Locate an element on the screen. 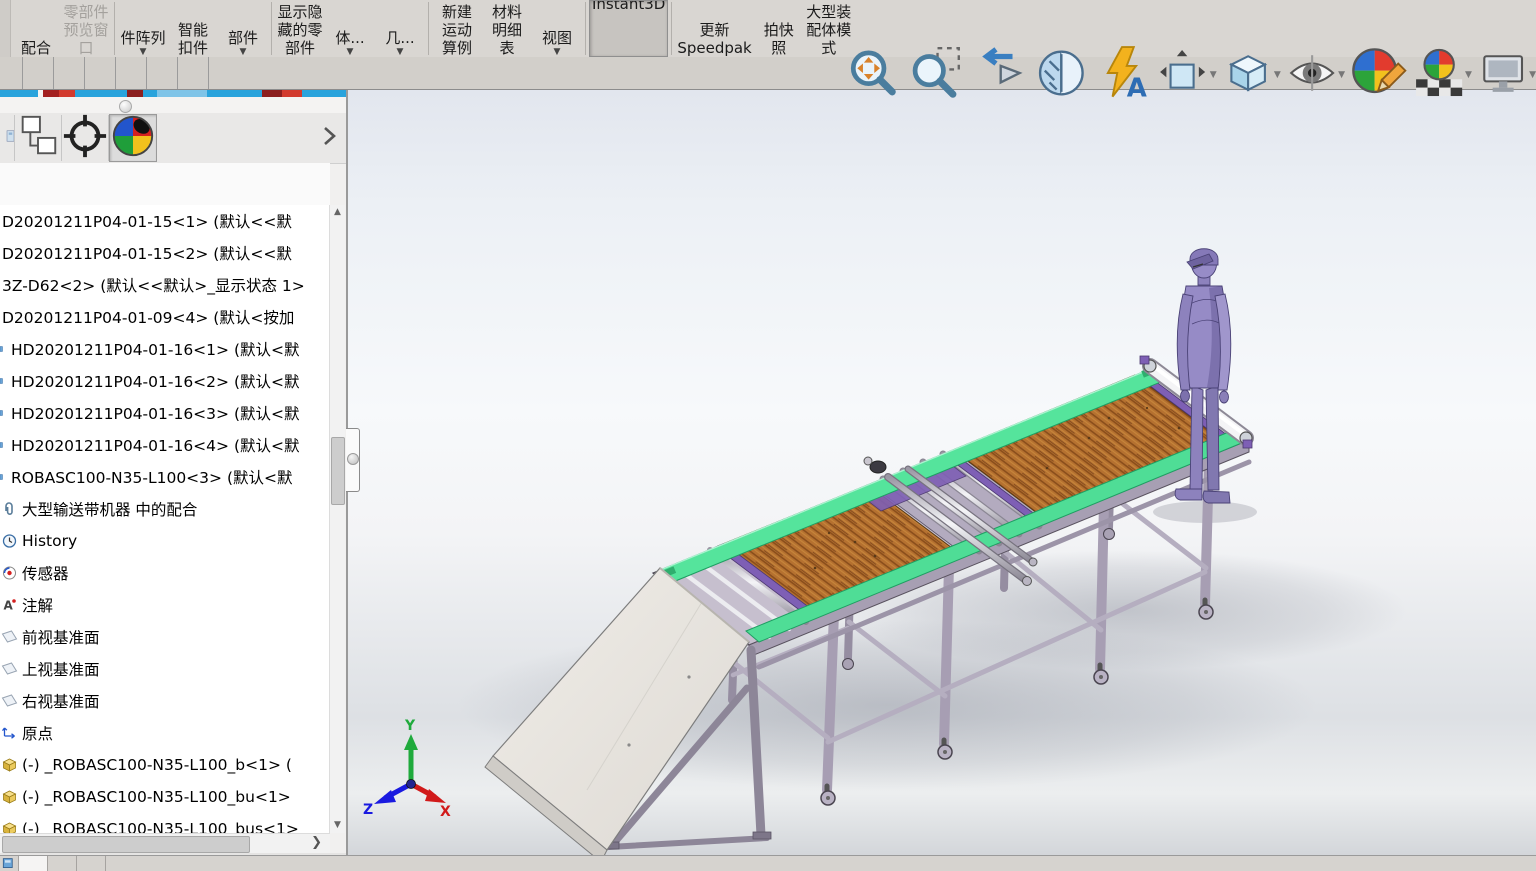  tree-item: (-) _ROBASC100-N35-L100_bu<1> is located at coordinates (165, 797).